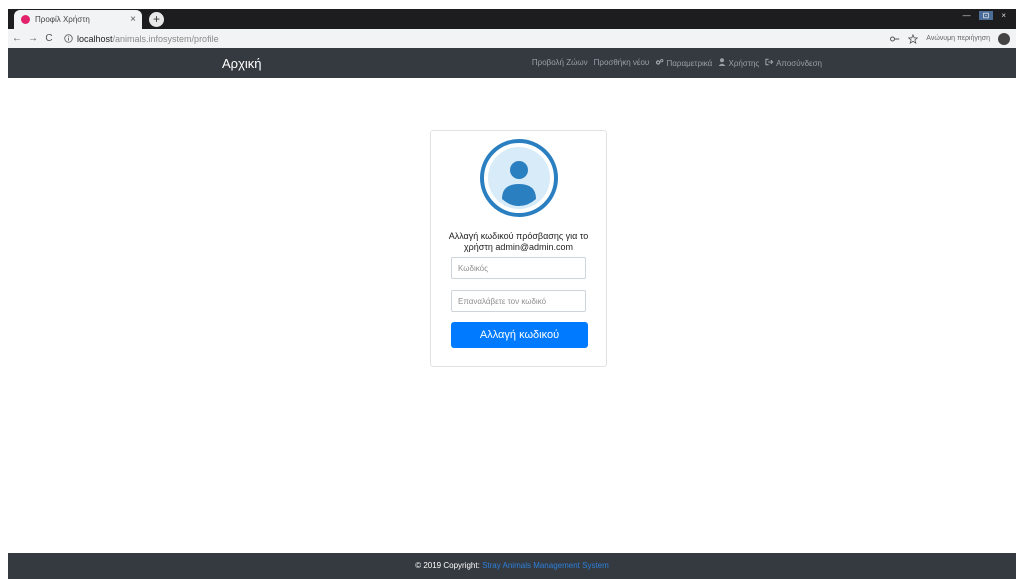 The width and height of the screenshot is (1016, 579). What do you see at coordinates (17, 38) in the screenshot?
I see `back-button: ←` at bounding box center [17, 38].